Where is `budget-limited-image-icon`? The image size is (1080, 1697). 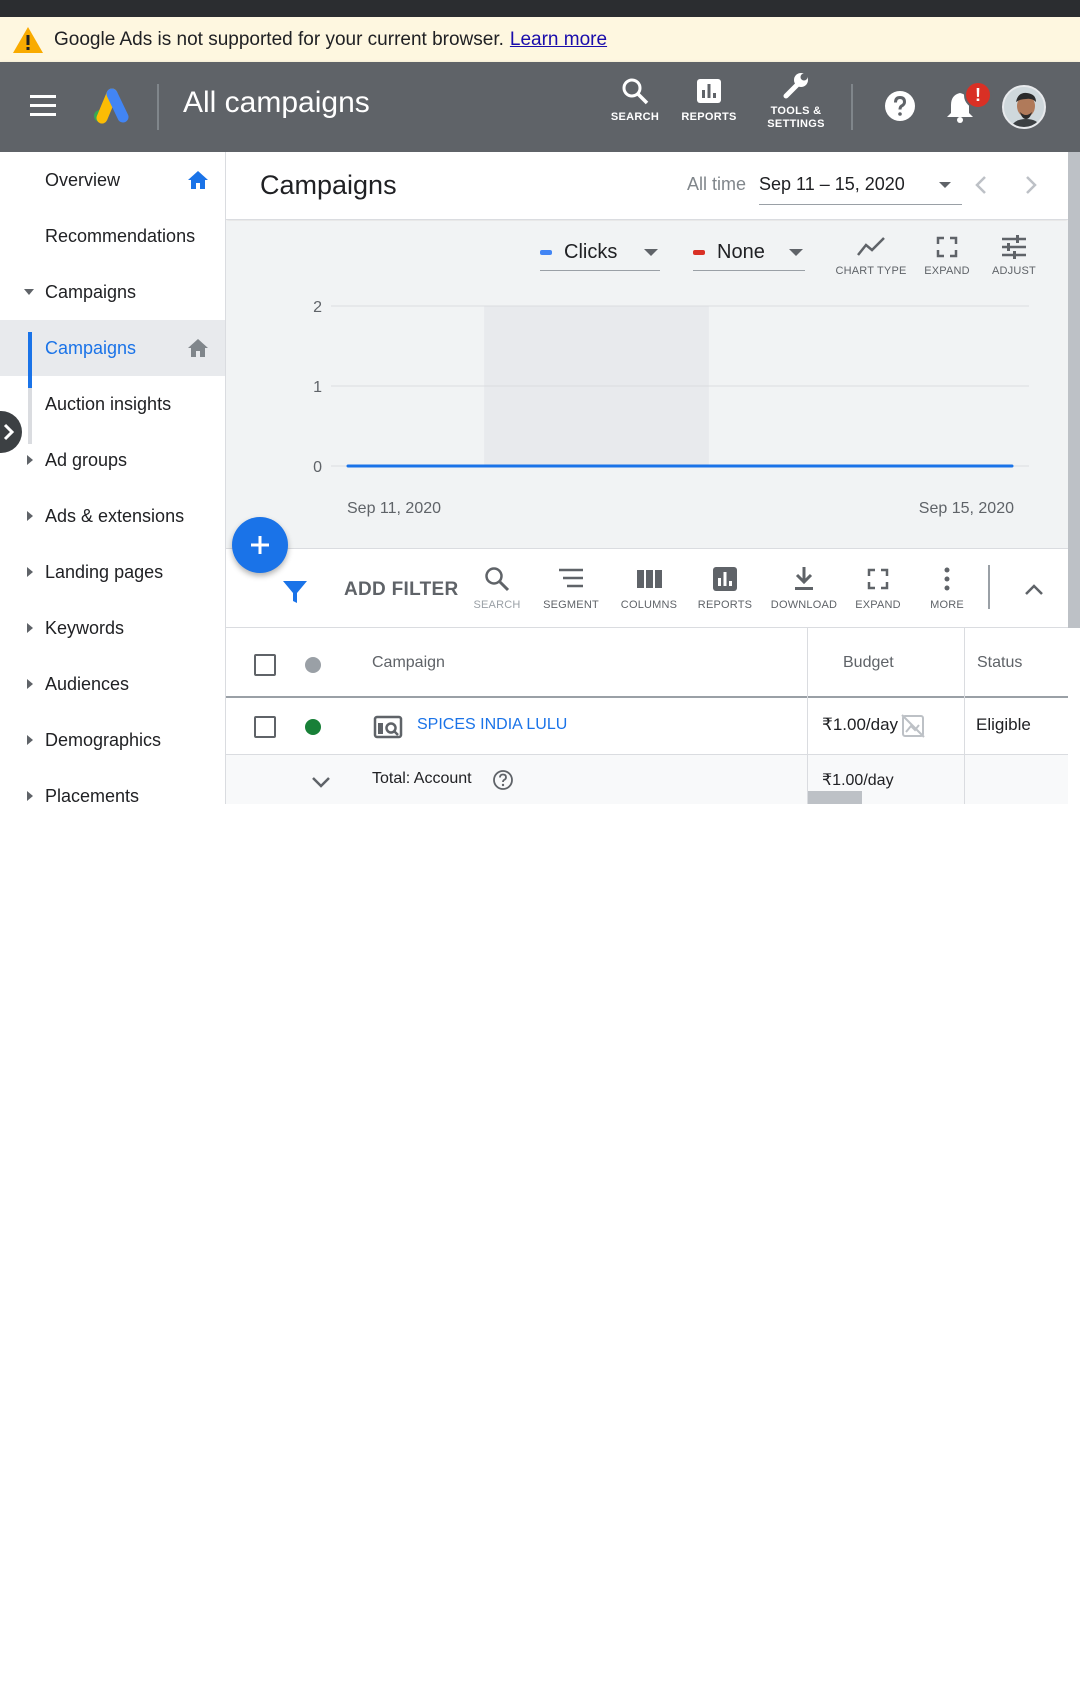
budget-limited-image-icon is located at coordinates (913, 726).